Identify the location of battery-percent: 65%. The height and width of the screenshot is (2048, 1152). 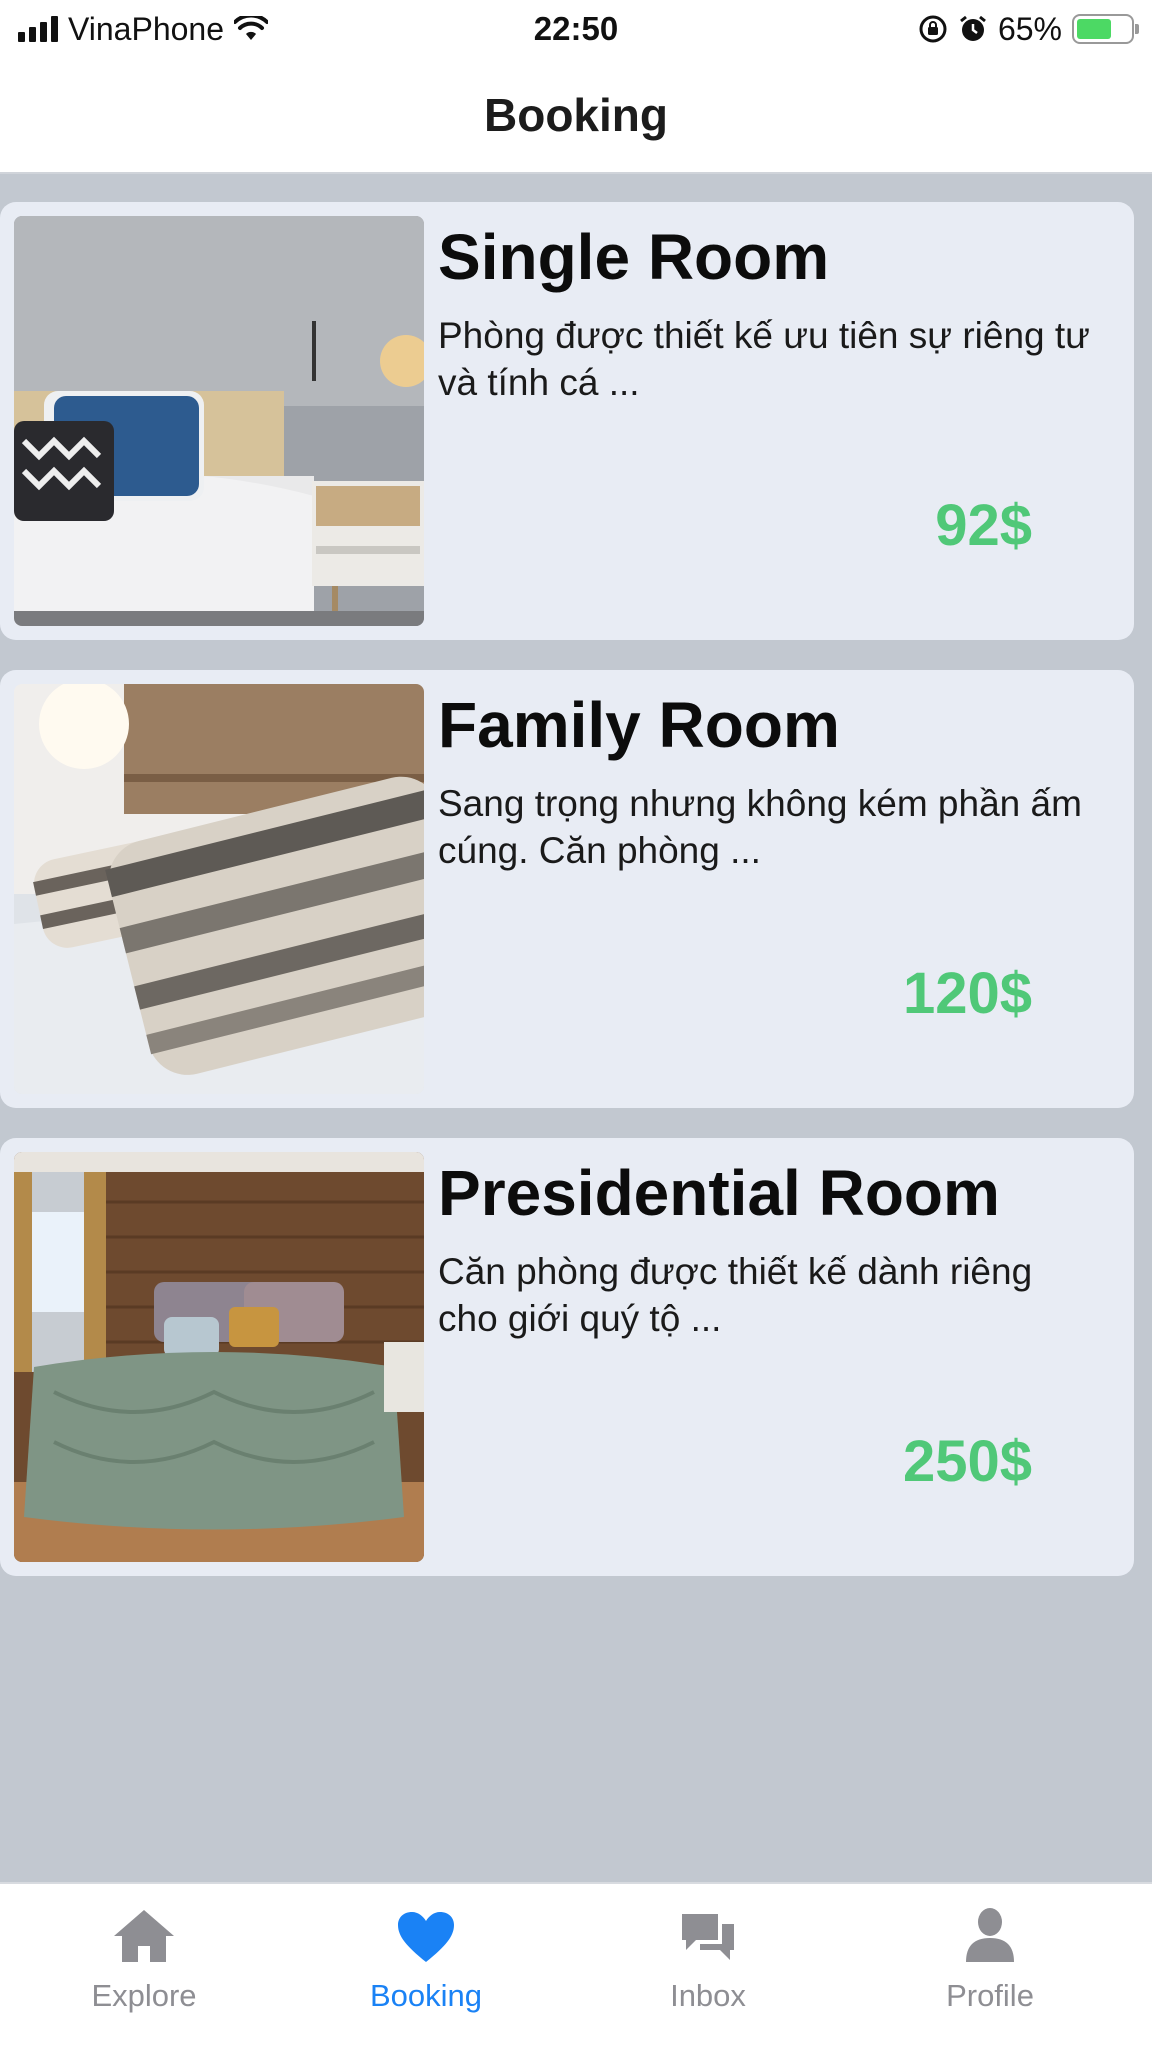
(1029, 28).